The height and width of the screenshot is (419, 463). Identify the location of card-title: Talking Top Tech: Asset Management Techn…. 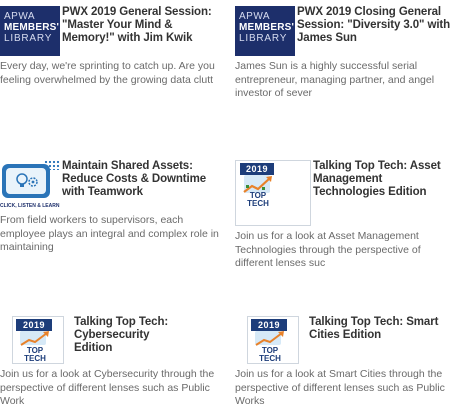
(383, 179).